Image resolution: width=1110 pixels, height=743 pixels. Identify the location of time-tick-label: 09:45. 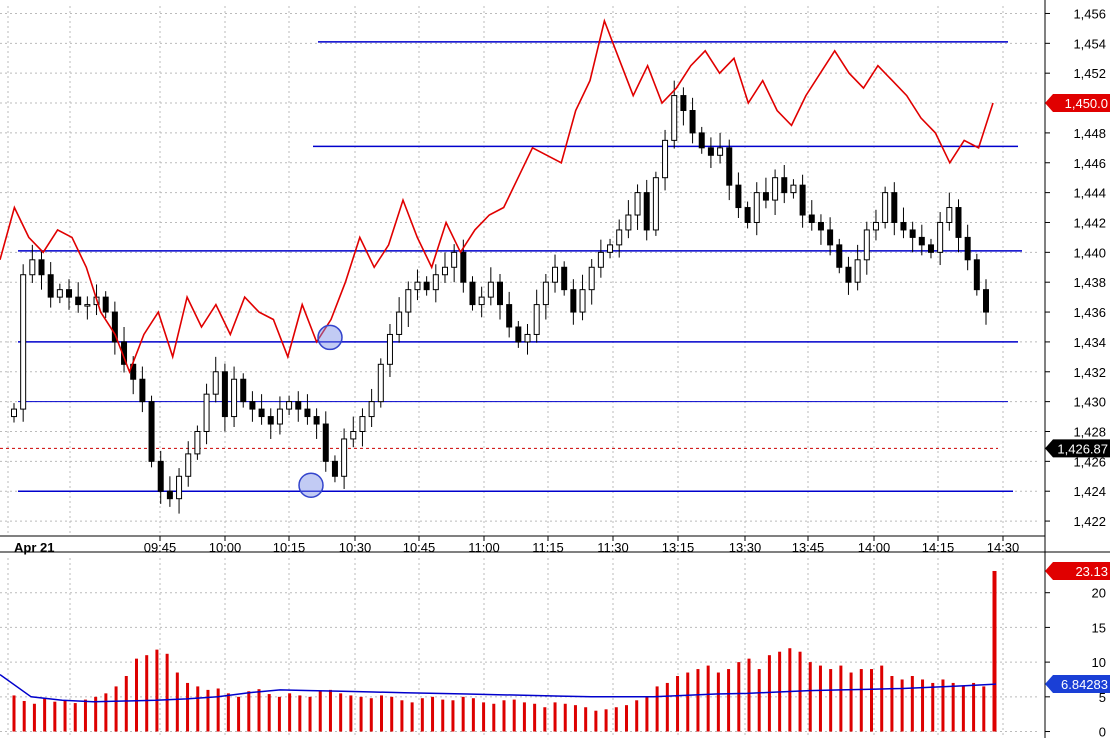
(160, 547).